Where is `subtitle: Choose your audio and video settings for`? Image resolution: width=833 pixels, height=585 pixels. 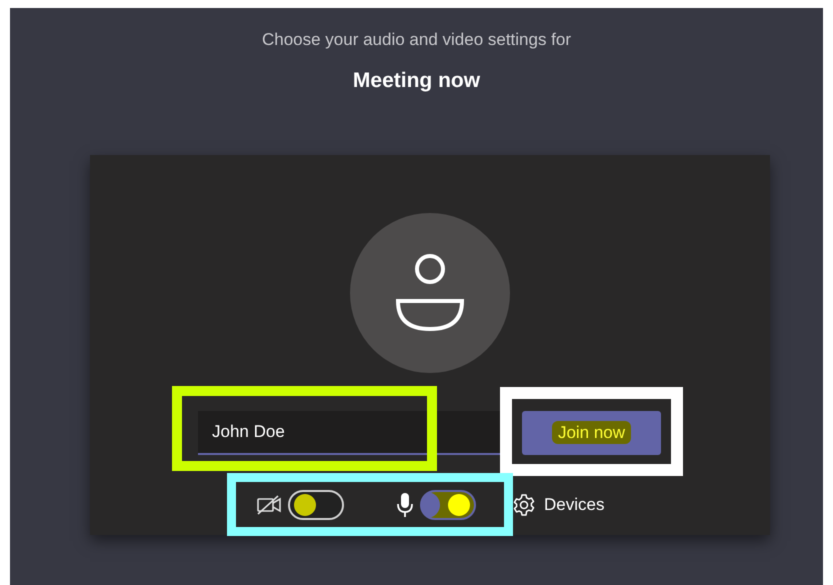 subtitle: Choose your audio and video settings for is located at coordinates (416, 40).